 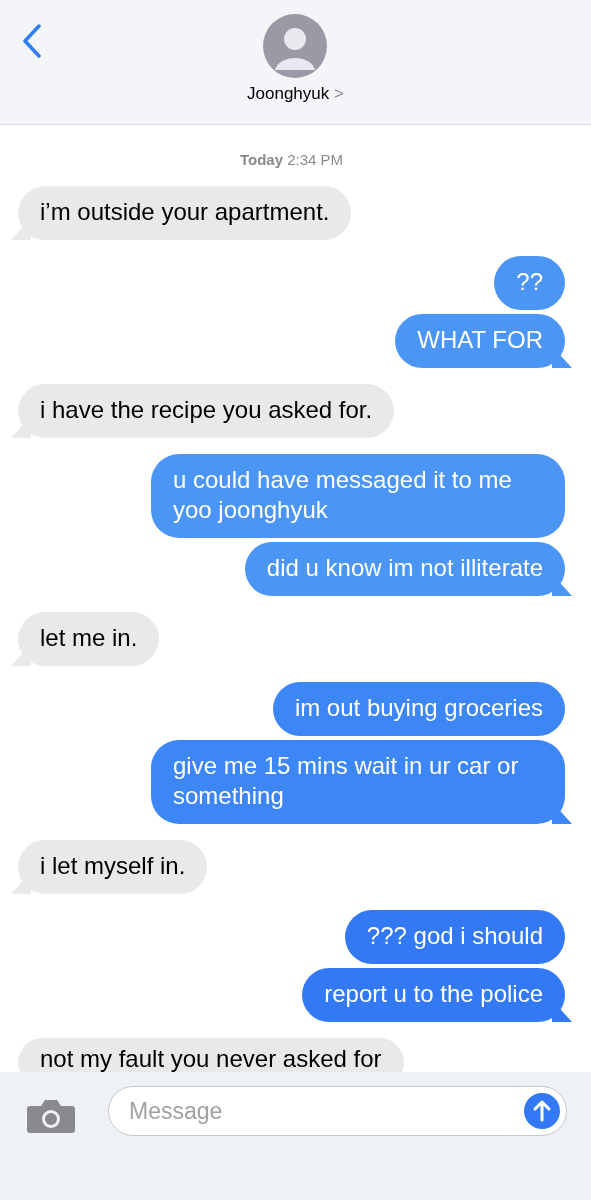 What do you see at coordinates (295, 94) in the screenshot?
I see `contact-name: Joonghyuk >` at bounding box center [295, 94].